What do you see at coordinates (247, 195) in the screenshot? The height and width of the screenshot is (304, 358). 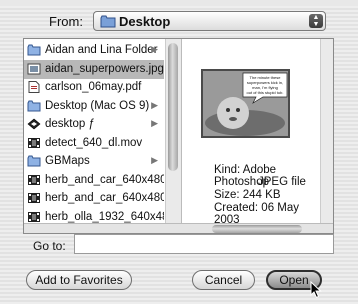 I see `preview-size: Size: 244 KB` at bounding box center [247, 195].